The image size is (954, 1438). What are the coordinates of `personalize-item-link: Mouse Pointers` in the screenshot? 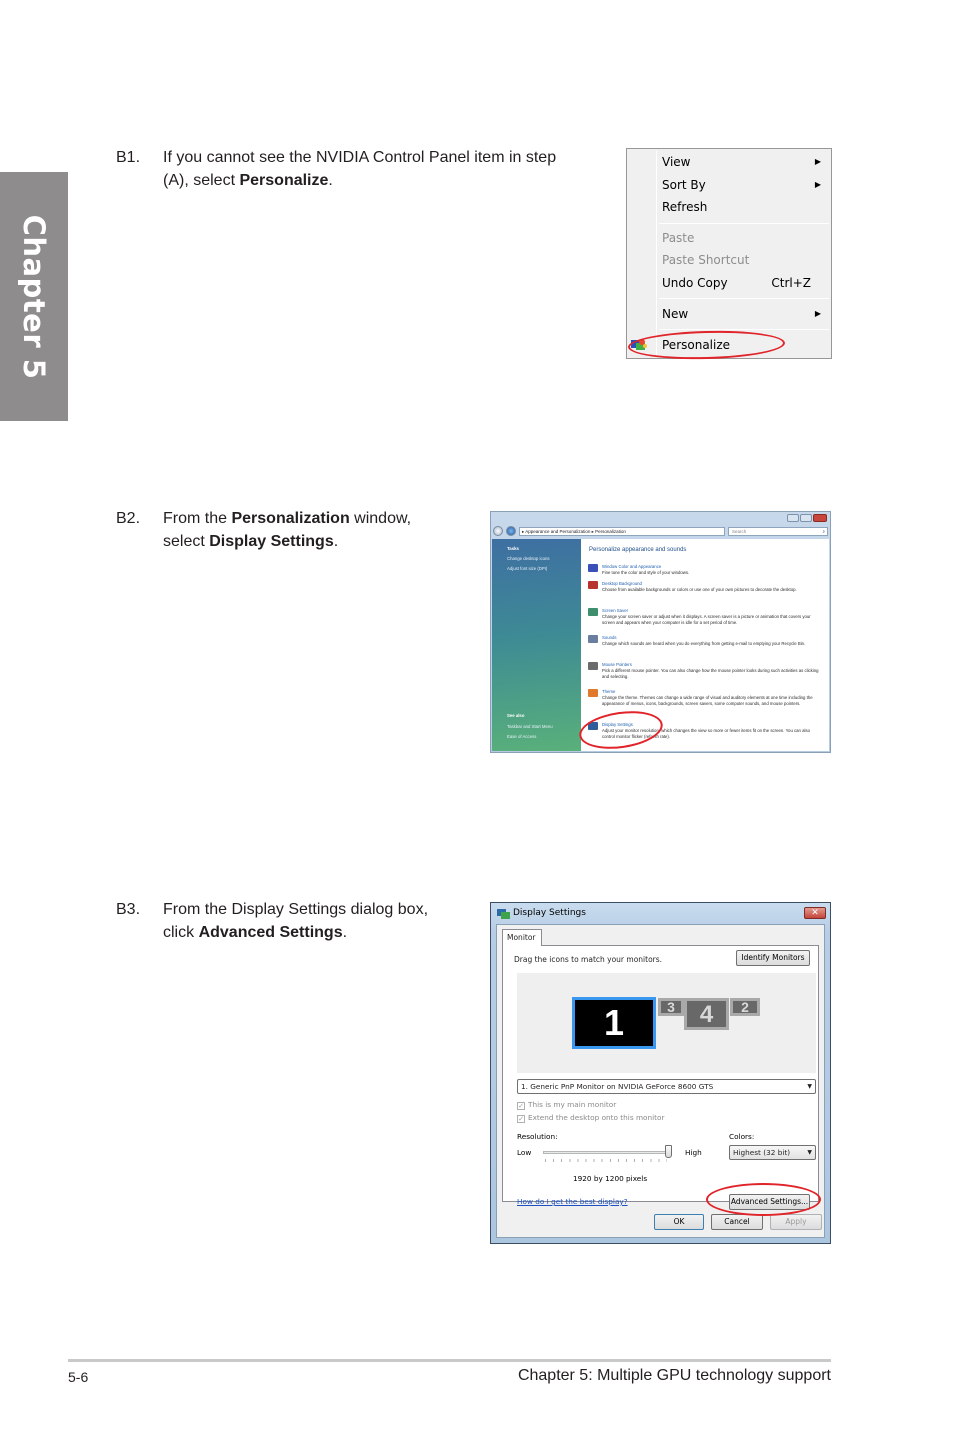 It's located at (617, 664).